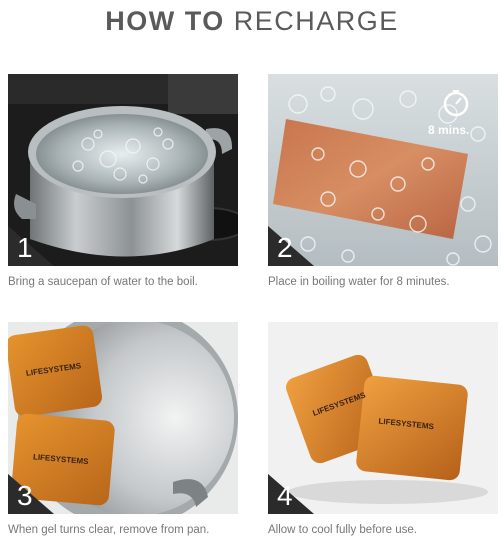  I want to click on step-4-number-badge: 4, so click(291, 494).